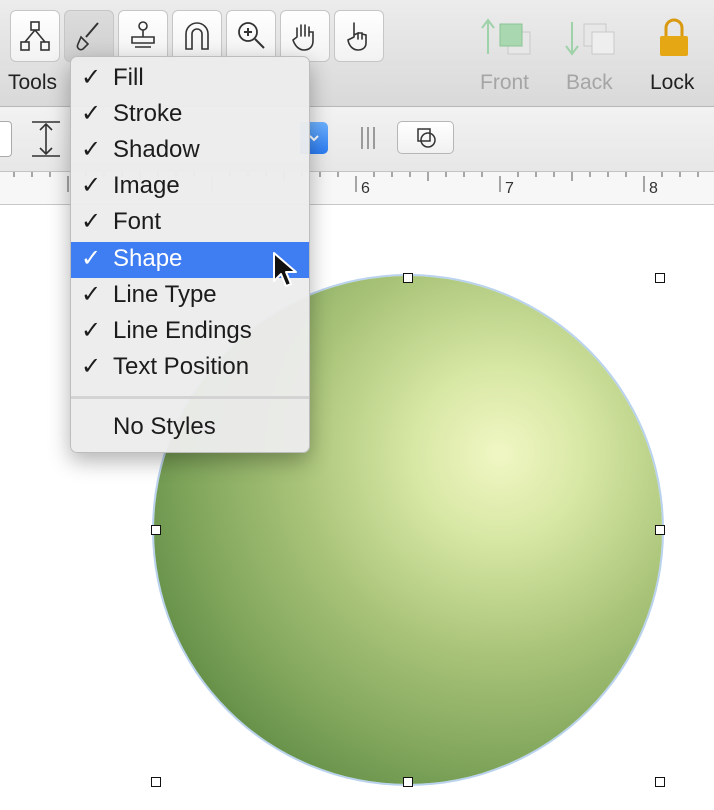 The image size is (714, 810). I want to click on stamp-icon, so click(143, 34).